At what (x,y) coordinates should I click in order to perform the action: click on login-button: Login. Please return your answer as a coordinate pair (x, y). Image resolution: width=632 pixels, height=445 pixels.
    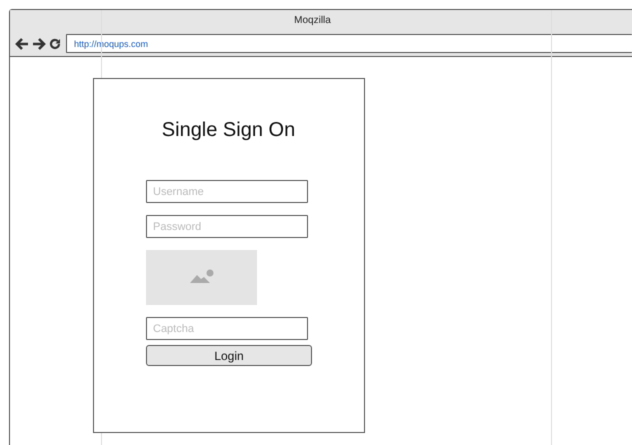
    Looking at the image, I should click on (229, 355).